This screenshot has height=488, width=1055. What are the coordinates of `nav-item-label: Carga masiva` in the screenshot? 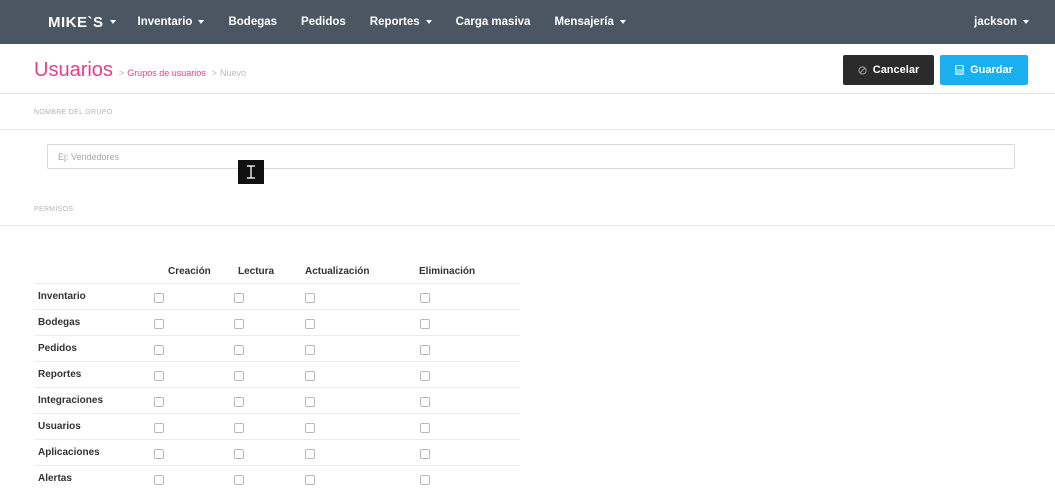 It's located at (493, 22).